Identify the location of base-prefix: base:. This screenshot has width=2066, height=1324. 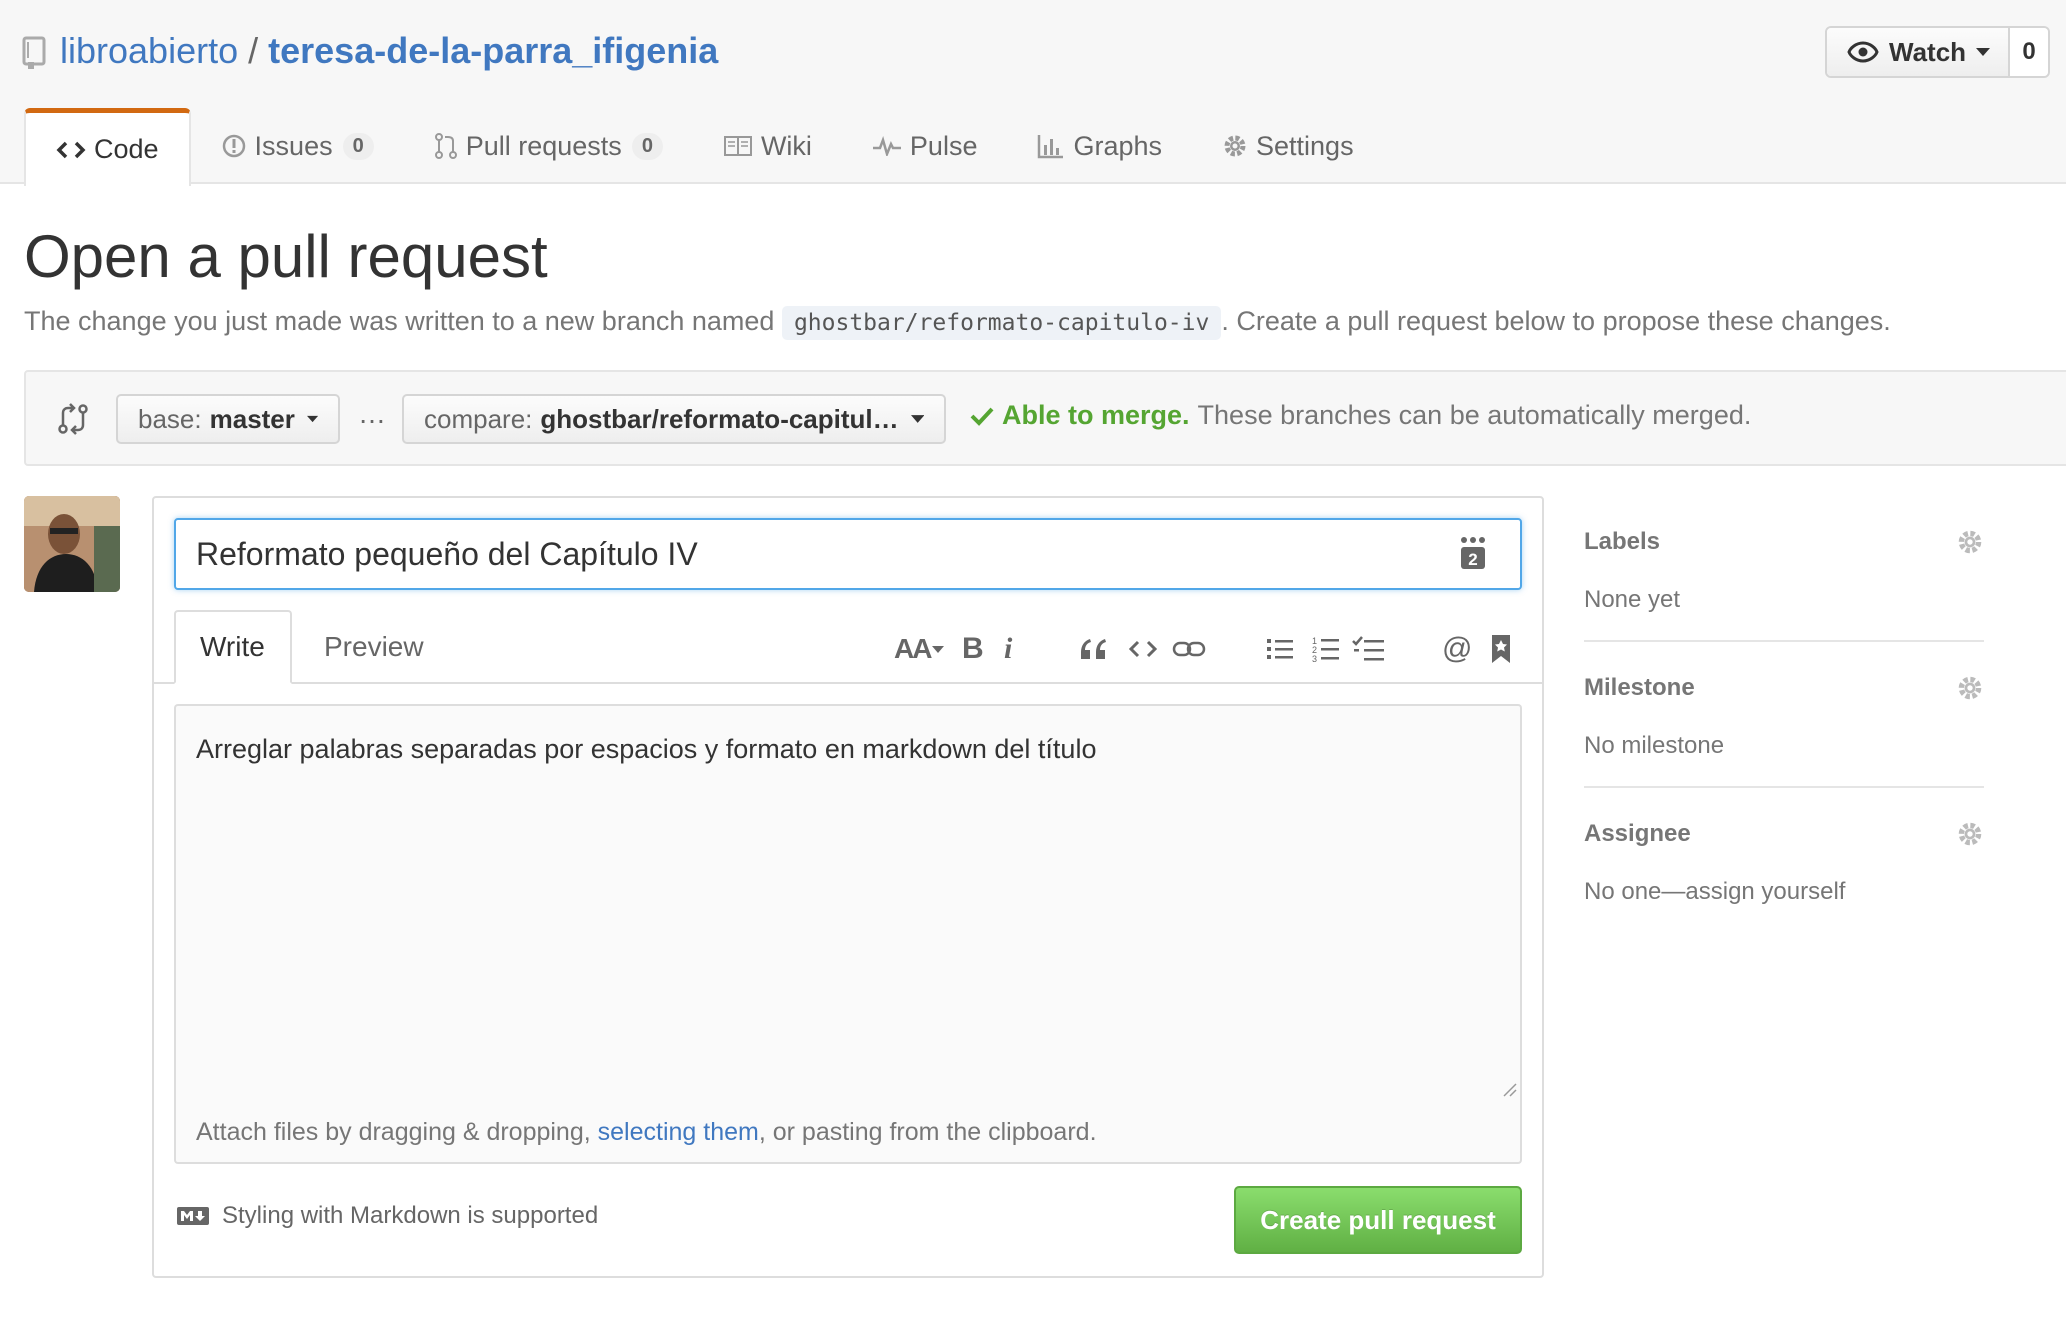
(170, 418).